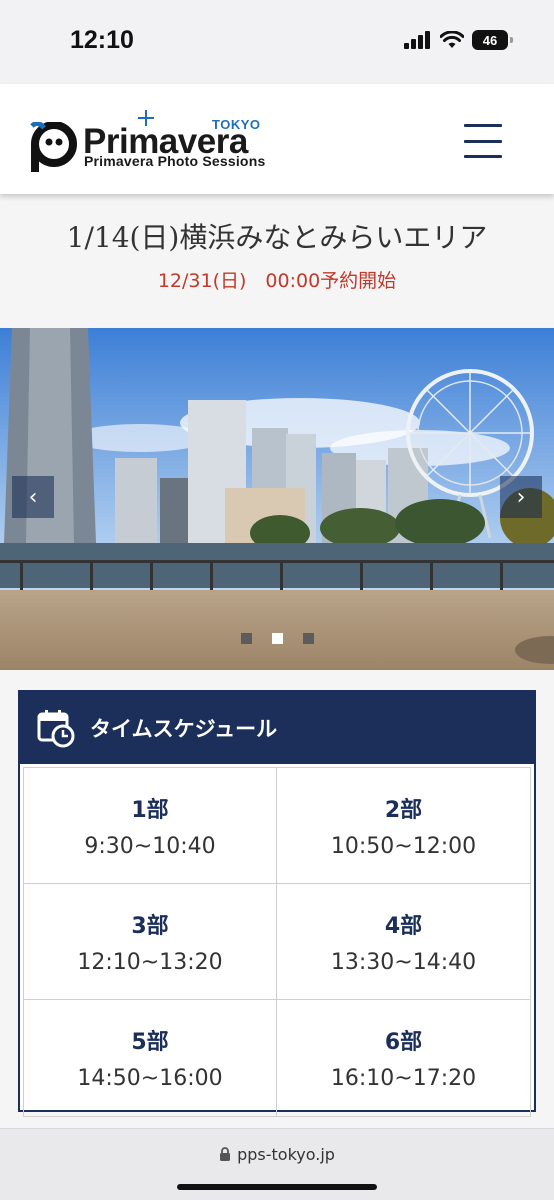 This screenshot has height=1200, width=554. I want to click on slot-part: 1部, so click(150, 810).